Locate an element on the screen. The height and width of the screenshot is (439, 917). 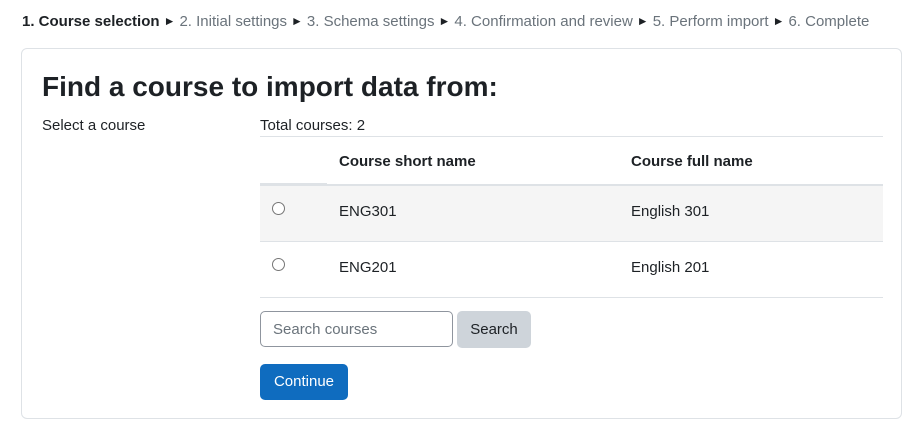
table-header: Course short name Course full name is located at coordinates (571, 161).